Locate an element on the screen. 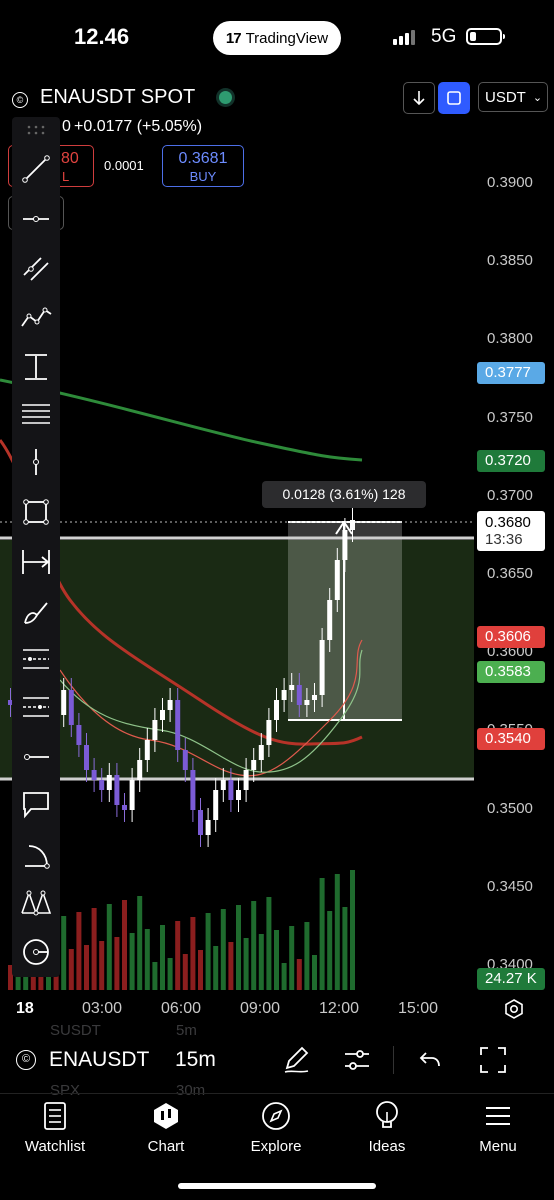 This screenshot has height=1200, width=554. hamburger-icon is located at coordinates (498, 1116).